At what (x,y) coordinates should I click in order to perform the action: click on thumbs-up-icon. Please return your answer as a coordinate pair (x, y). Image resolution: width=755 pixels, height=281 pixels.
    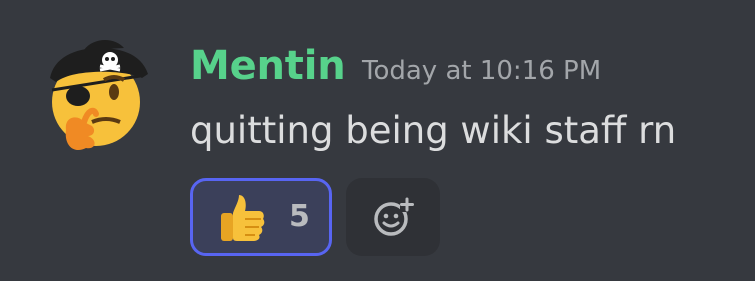
    Looking at the image, I should click on (243, 218).